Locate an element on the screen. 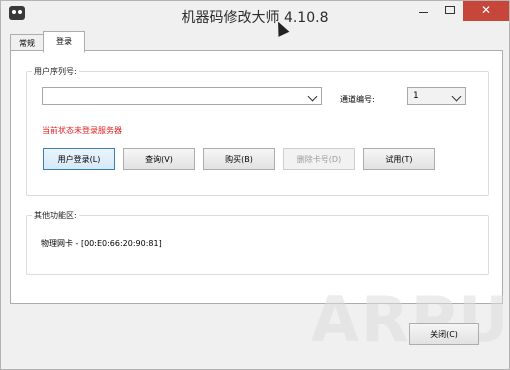 Image resolution: width=510 pixels, height=370 pixels. query-button: 查询(V) is located at coordinates (159, 159).